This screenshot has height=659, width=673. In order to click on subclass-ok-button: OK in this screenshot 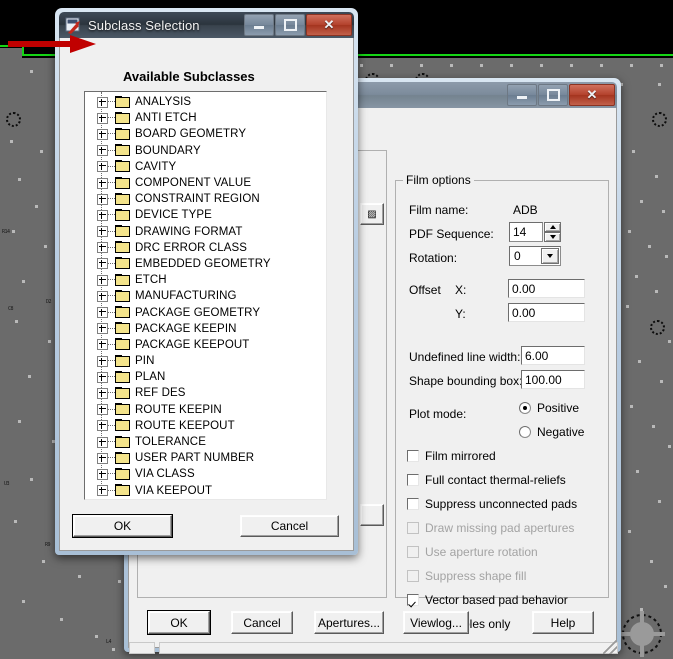, I will do `click(122, 526)`.